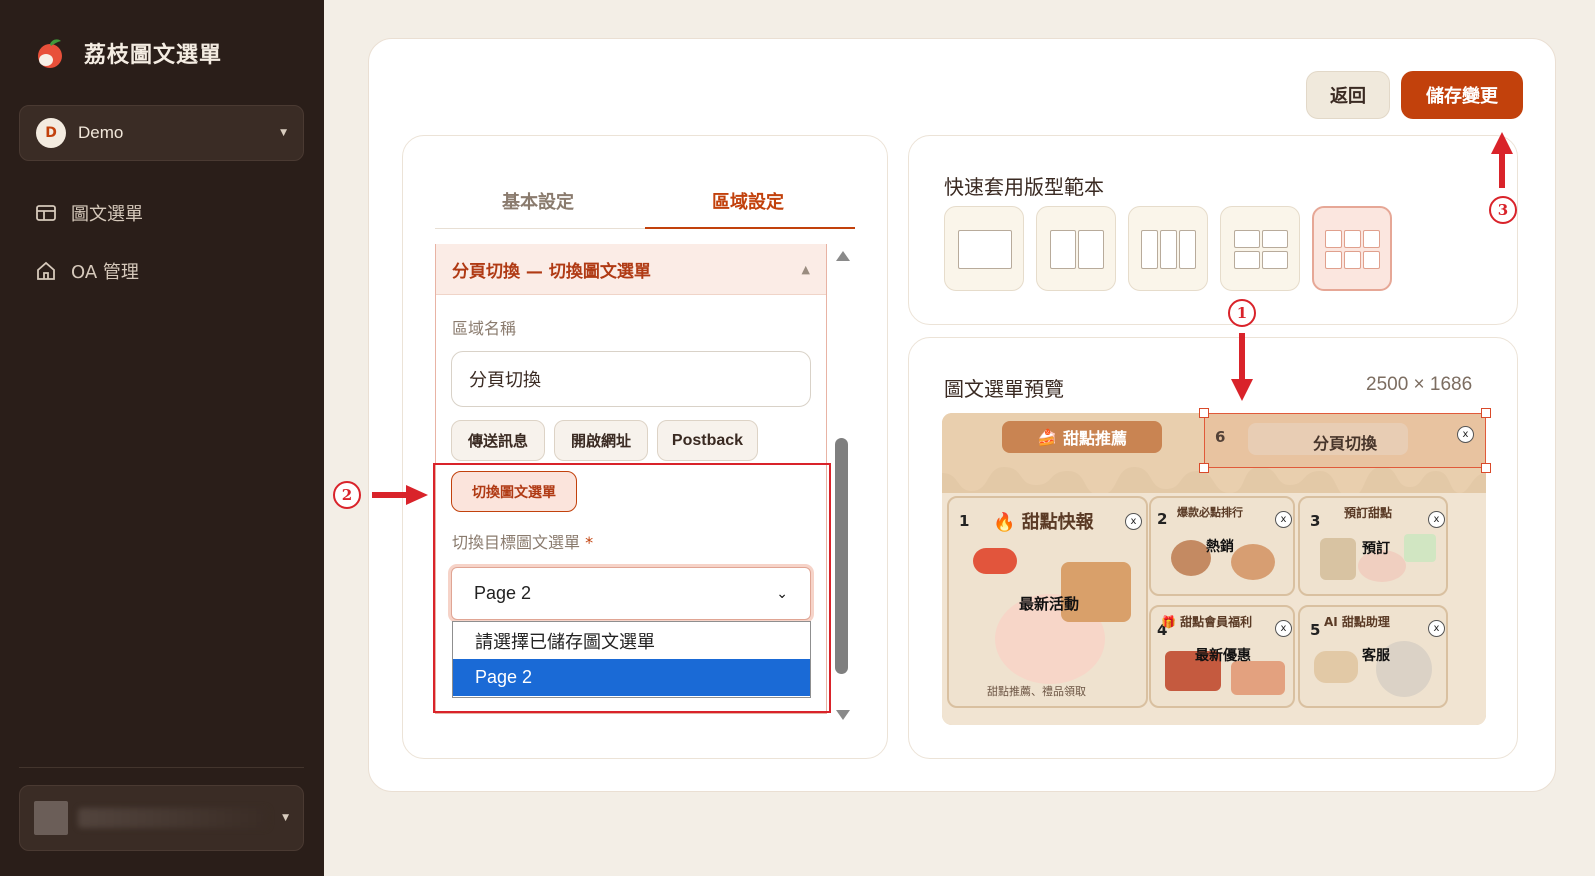  I want to click on template-3x2, so click(1352, 248).